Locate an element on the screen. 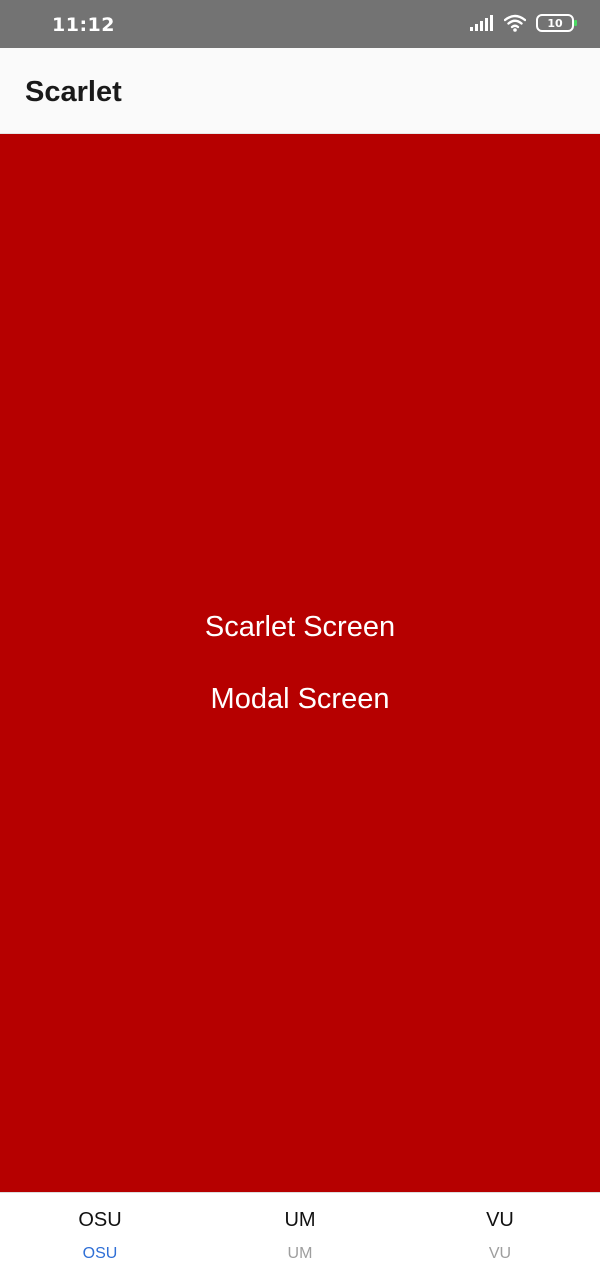 The image size is (600, 1267). tab-osu-label: OSU is located at coordinates (100, 1253).